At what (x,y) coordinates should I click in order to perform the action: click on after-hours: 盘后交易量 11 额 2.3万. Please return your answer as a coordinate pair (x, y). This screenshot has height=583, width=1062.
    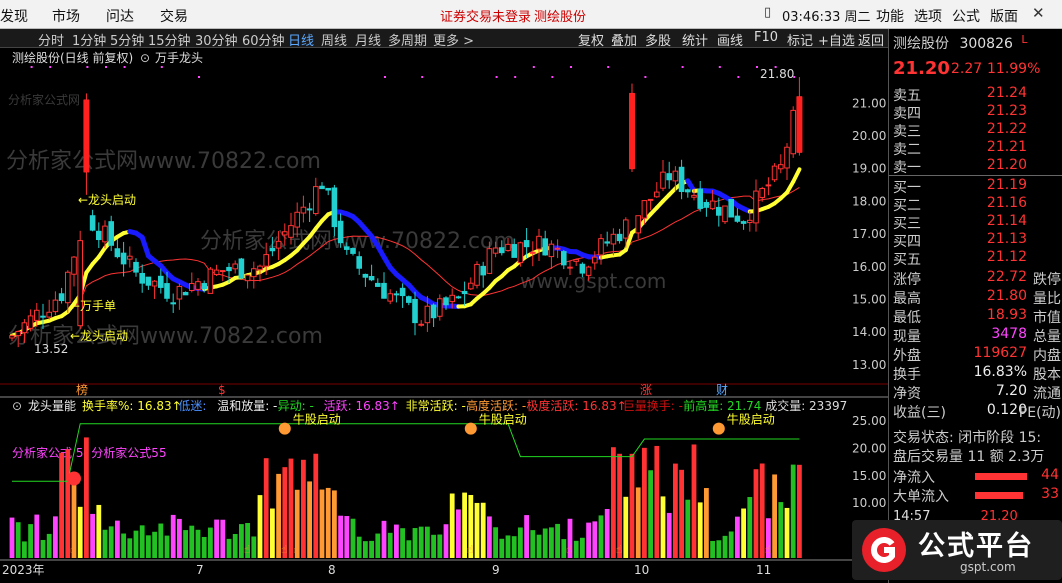
    Looking at the image, I should click on (969, 457).